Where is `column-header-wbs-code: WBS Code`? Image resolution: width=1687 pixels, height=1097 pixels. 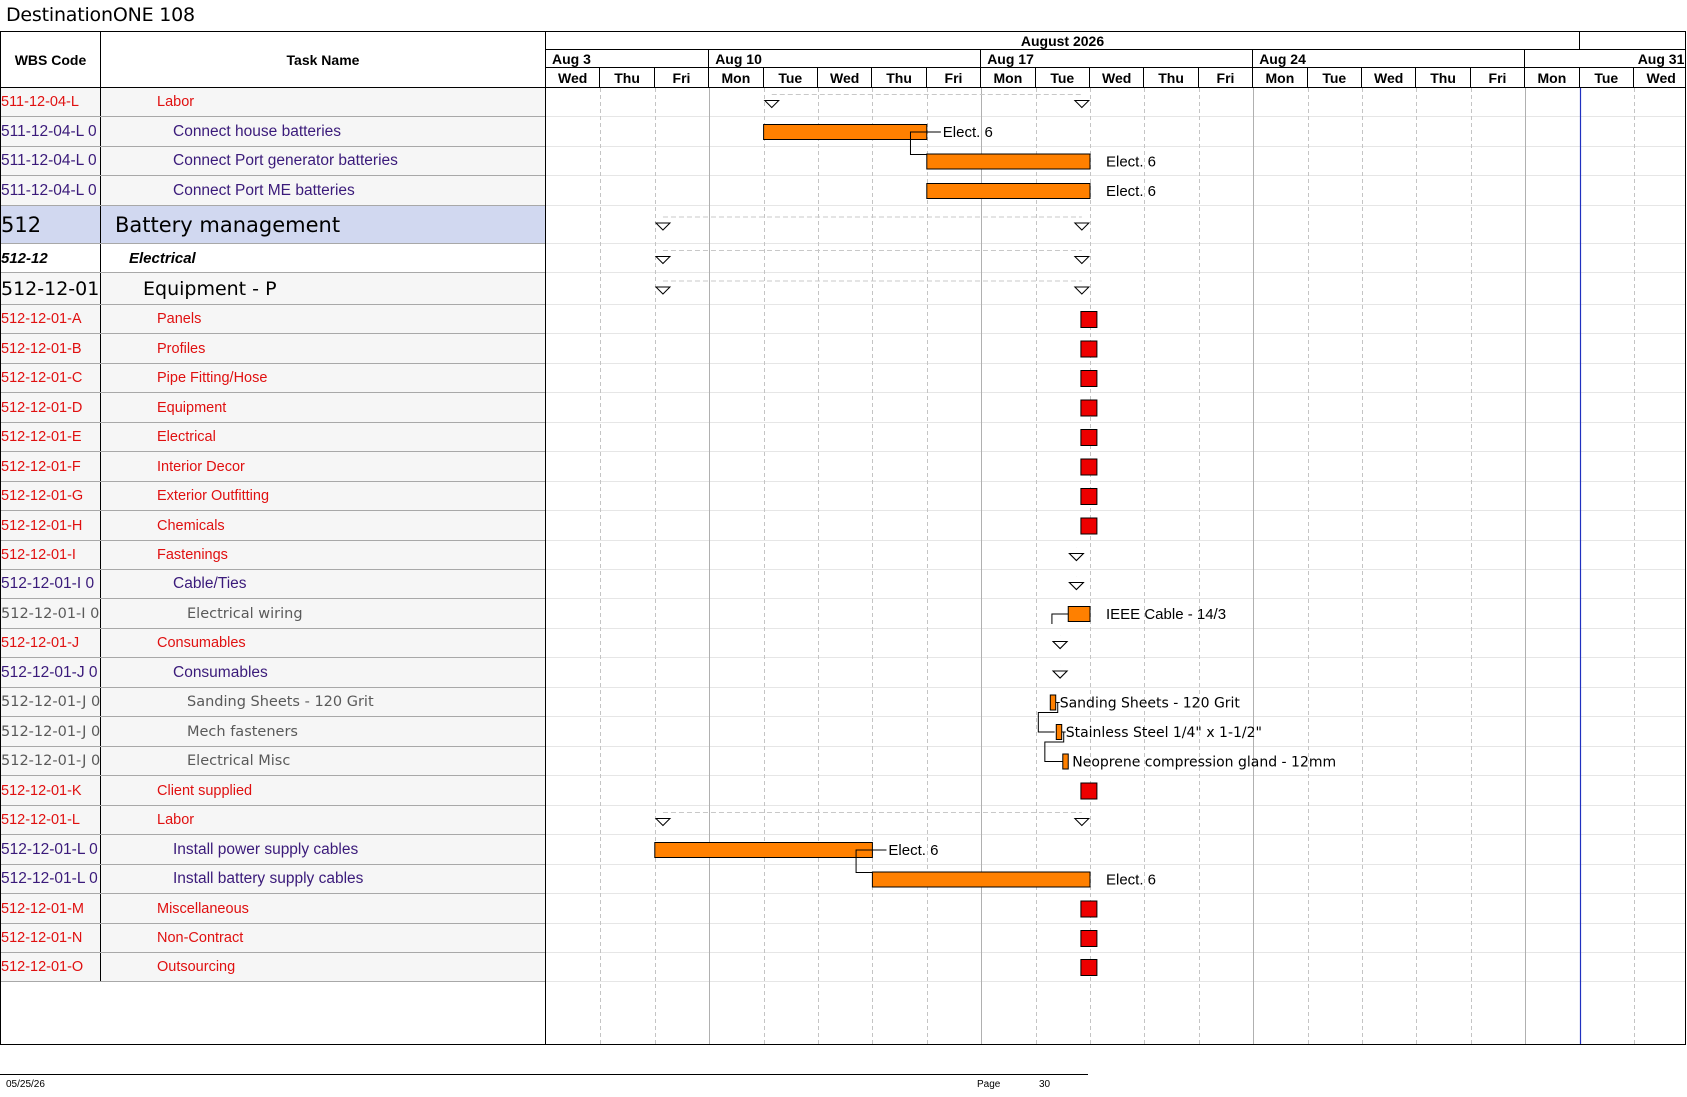
column-header-wbs-code: WBS Code is located at coordinates (51, 60).